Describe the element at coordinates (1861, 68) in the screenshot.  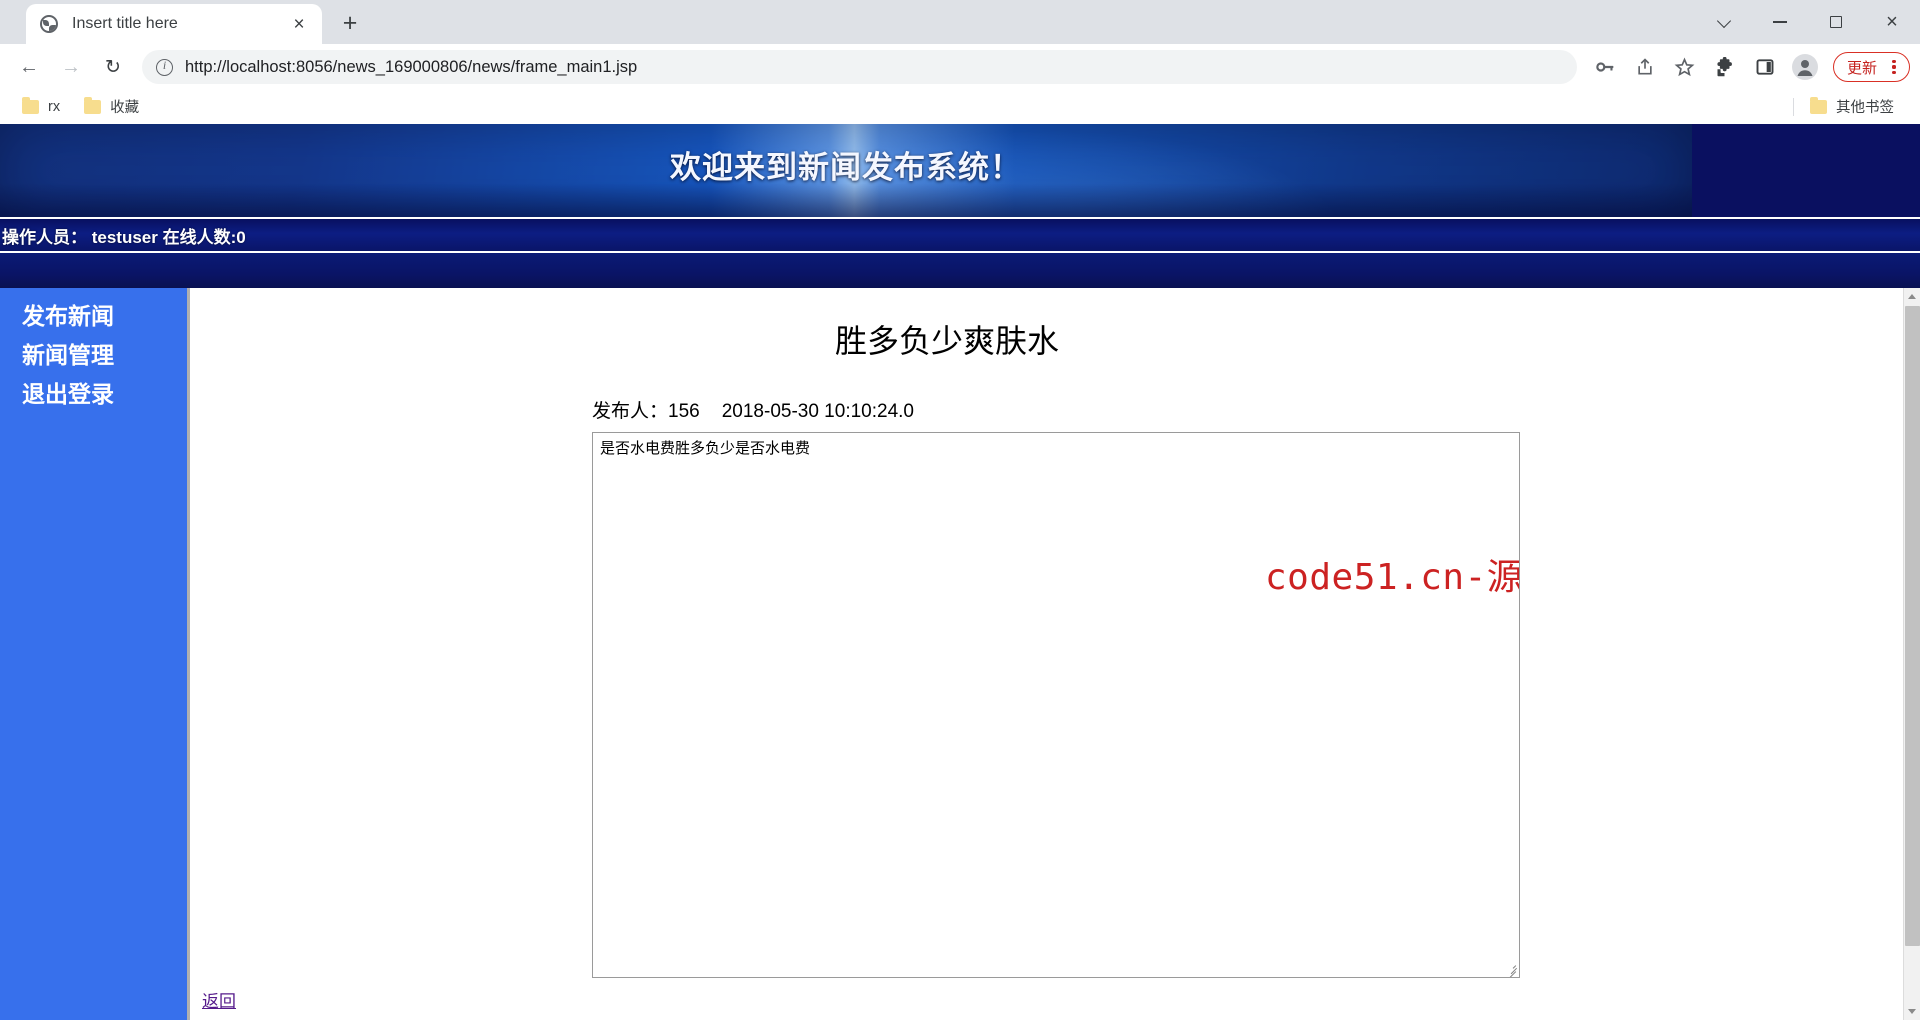
I see `update-button-label: 更新` at that location.